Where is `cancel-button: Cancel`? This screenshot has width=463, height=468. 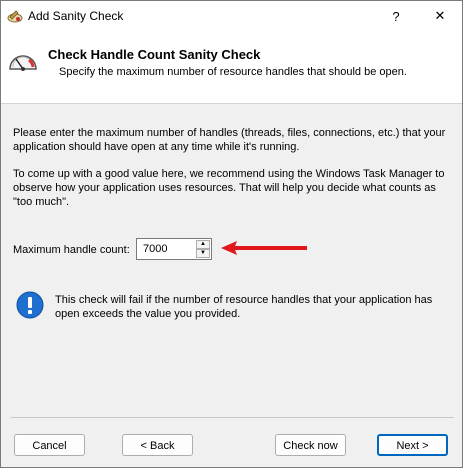
cancel-button: Cancel is located at coordinates (49, 445).